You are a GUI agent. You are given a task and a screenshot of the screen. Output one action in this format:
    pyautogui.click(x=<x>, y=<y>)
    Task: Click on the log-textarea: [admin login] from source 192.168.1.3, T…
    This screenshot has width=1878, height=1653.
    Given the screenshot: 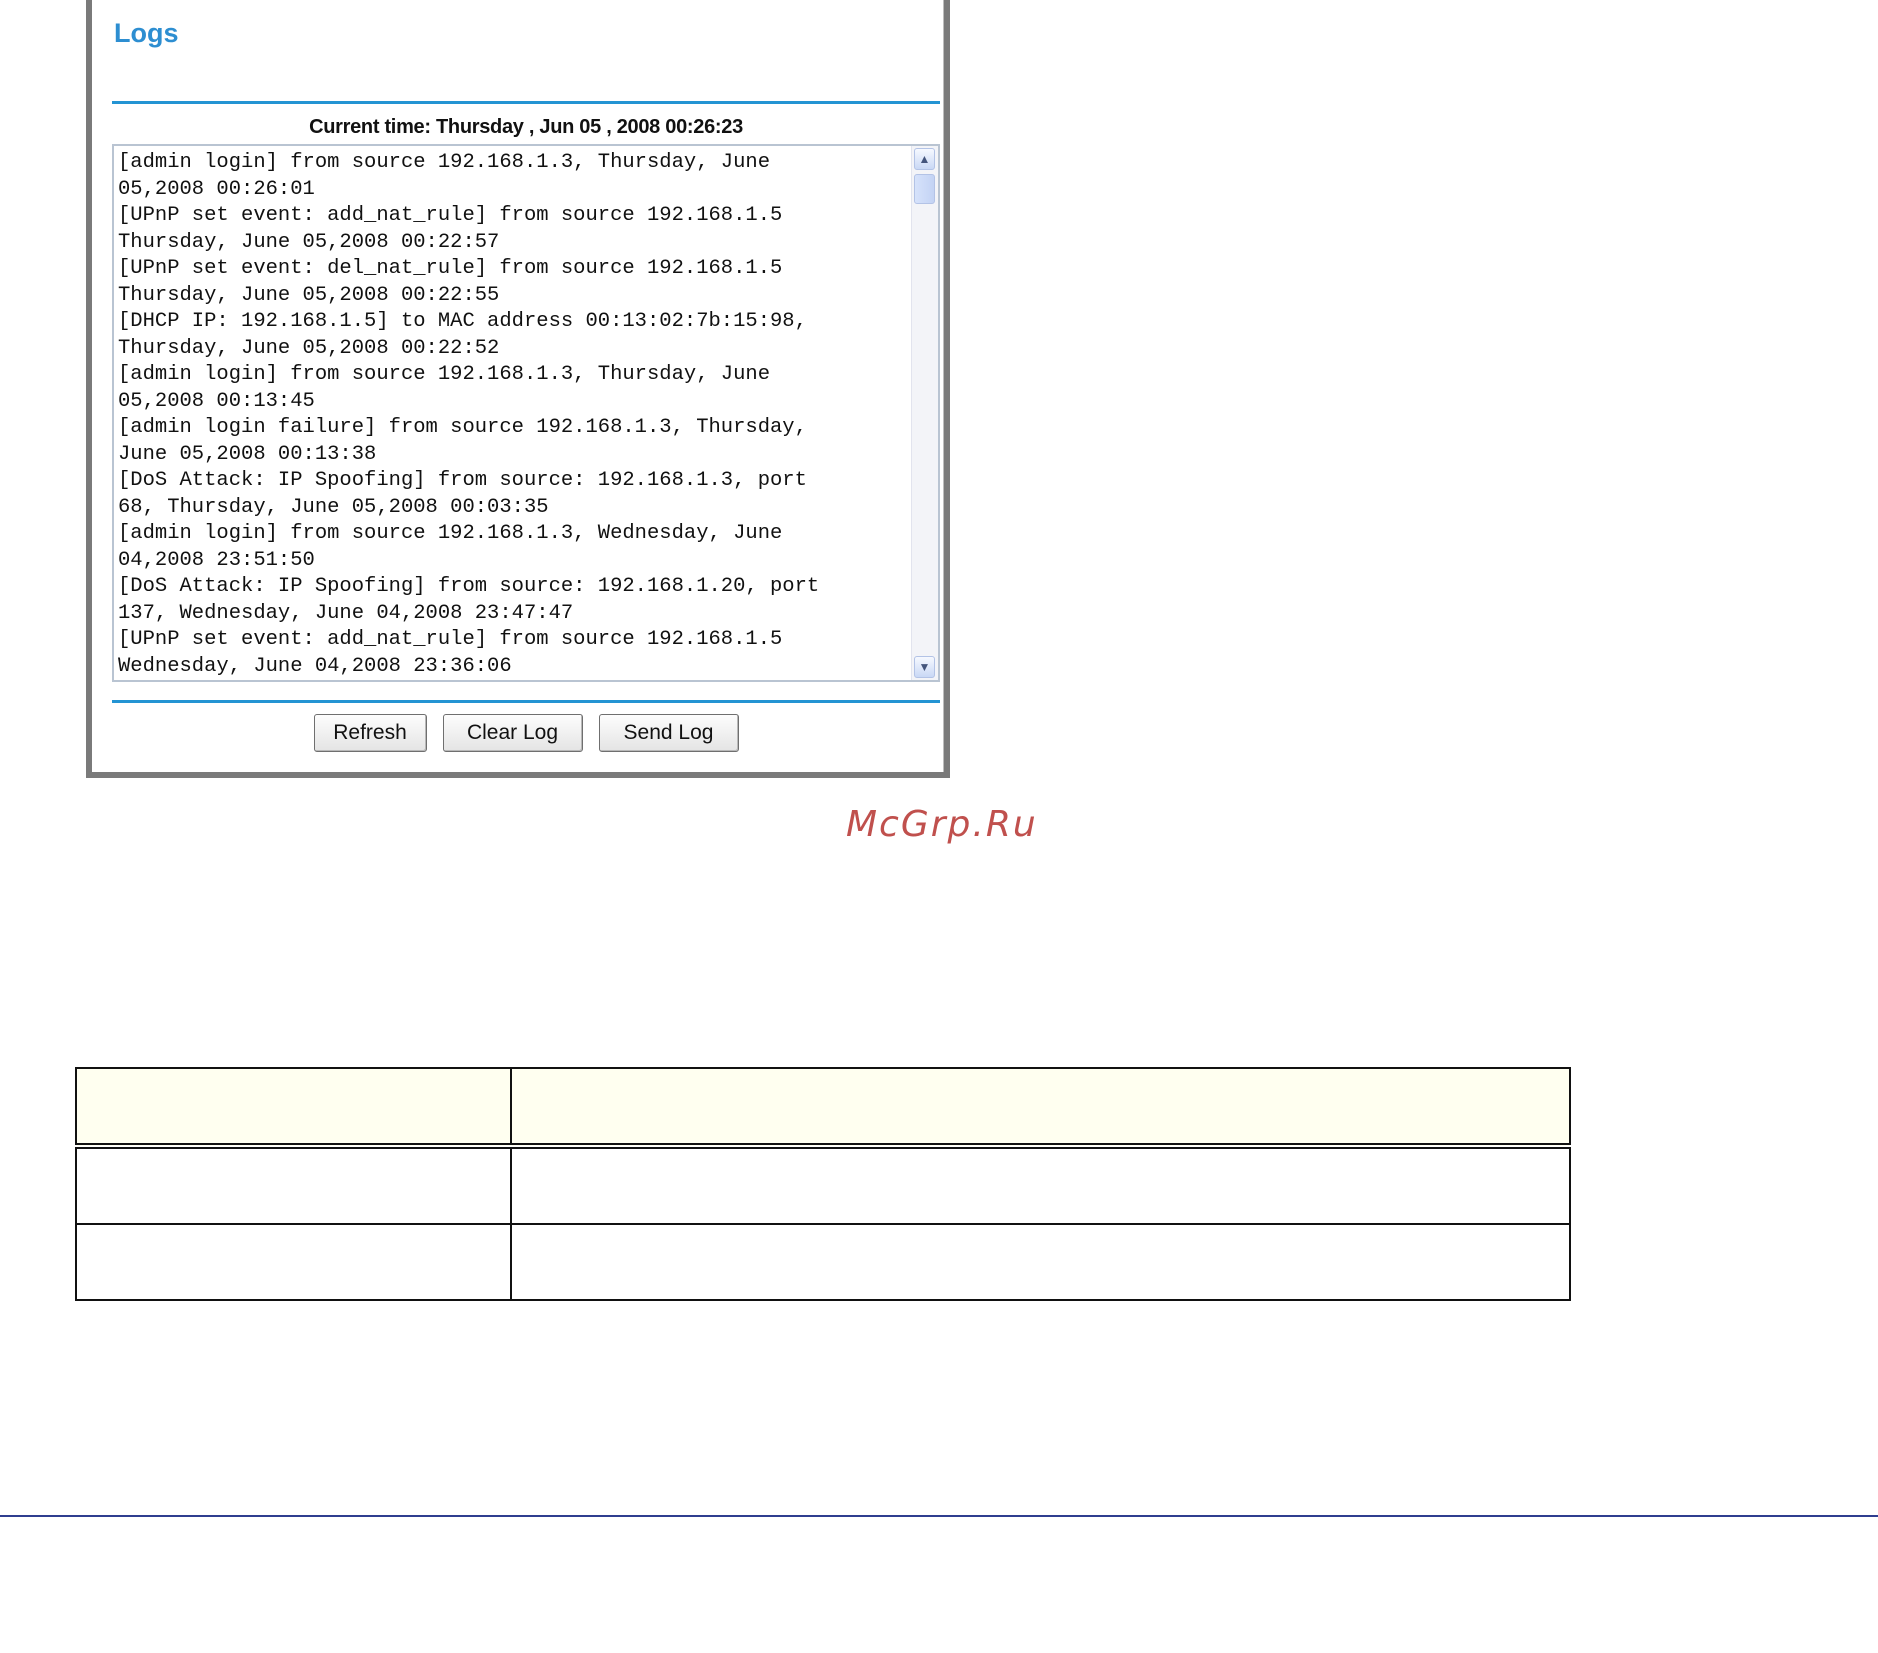 What is the action you would take?
    pyautogui.click(x=526, y=413)
    